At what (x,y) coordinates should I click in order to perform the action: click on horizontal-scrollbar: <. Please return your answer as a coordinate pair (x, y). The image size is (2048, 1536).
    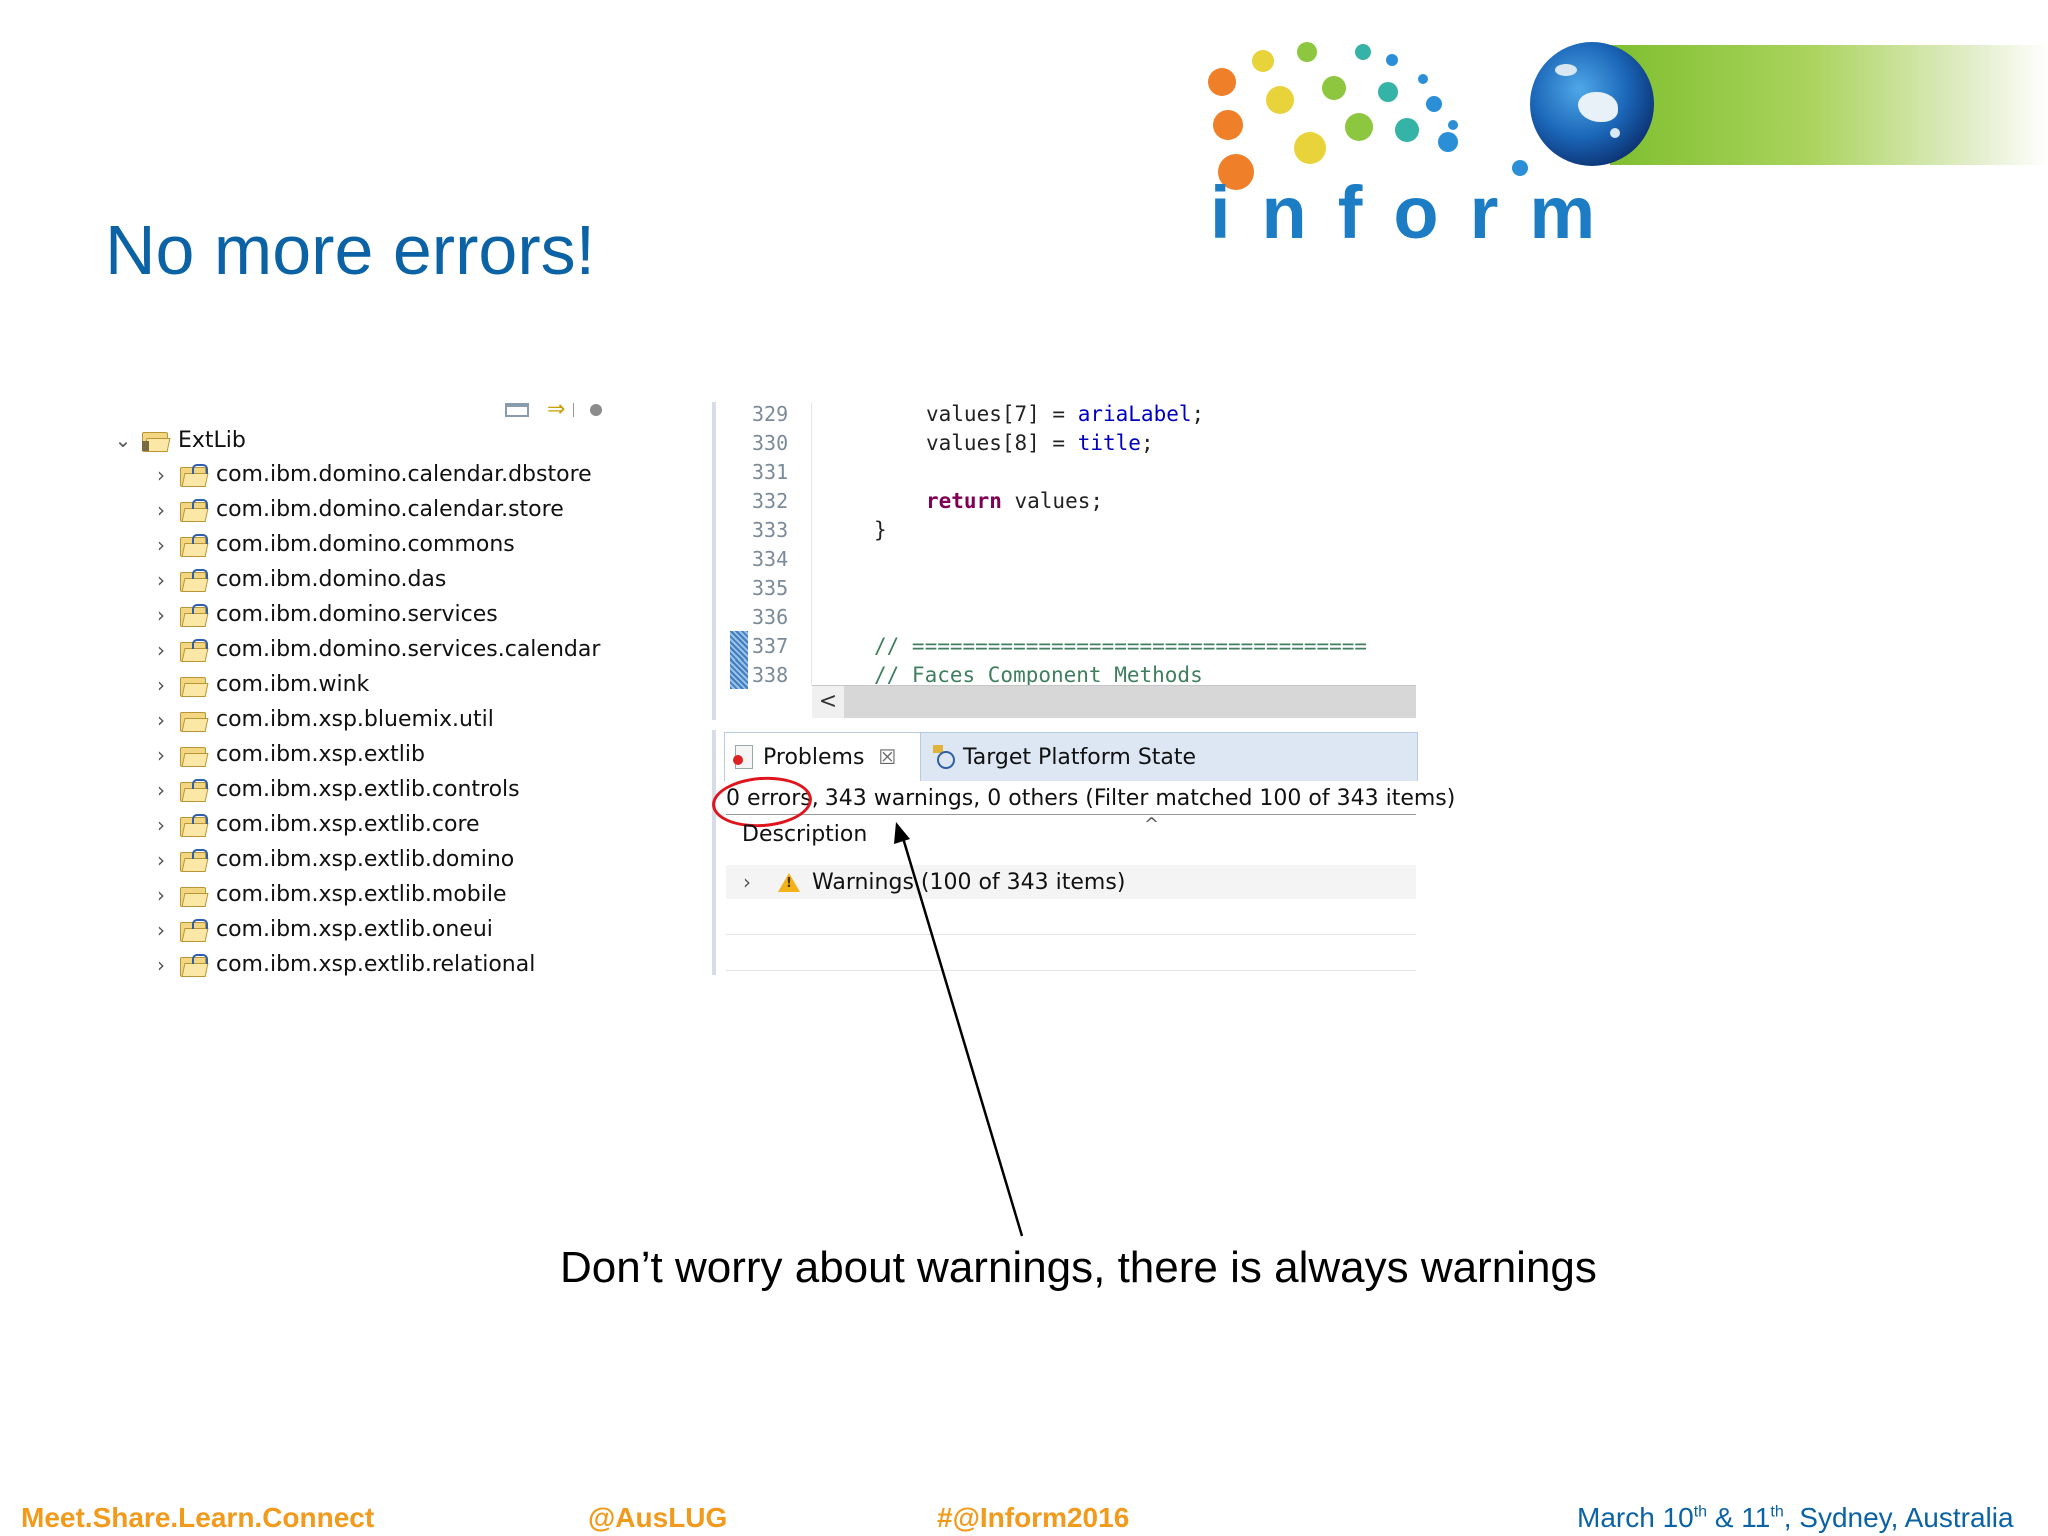
    Looking at the image, I should click on (1114, 701).